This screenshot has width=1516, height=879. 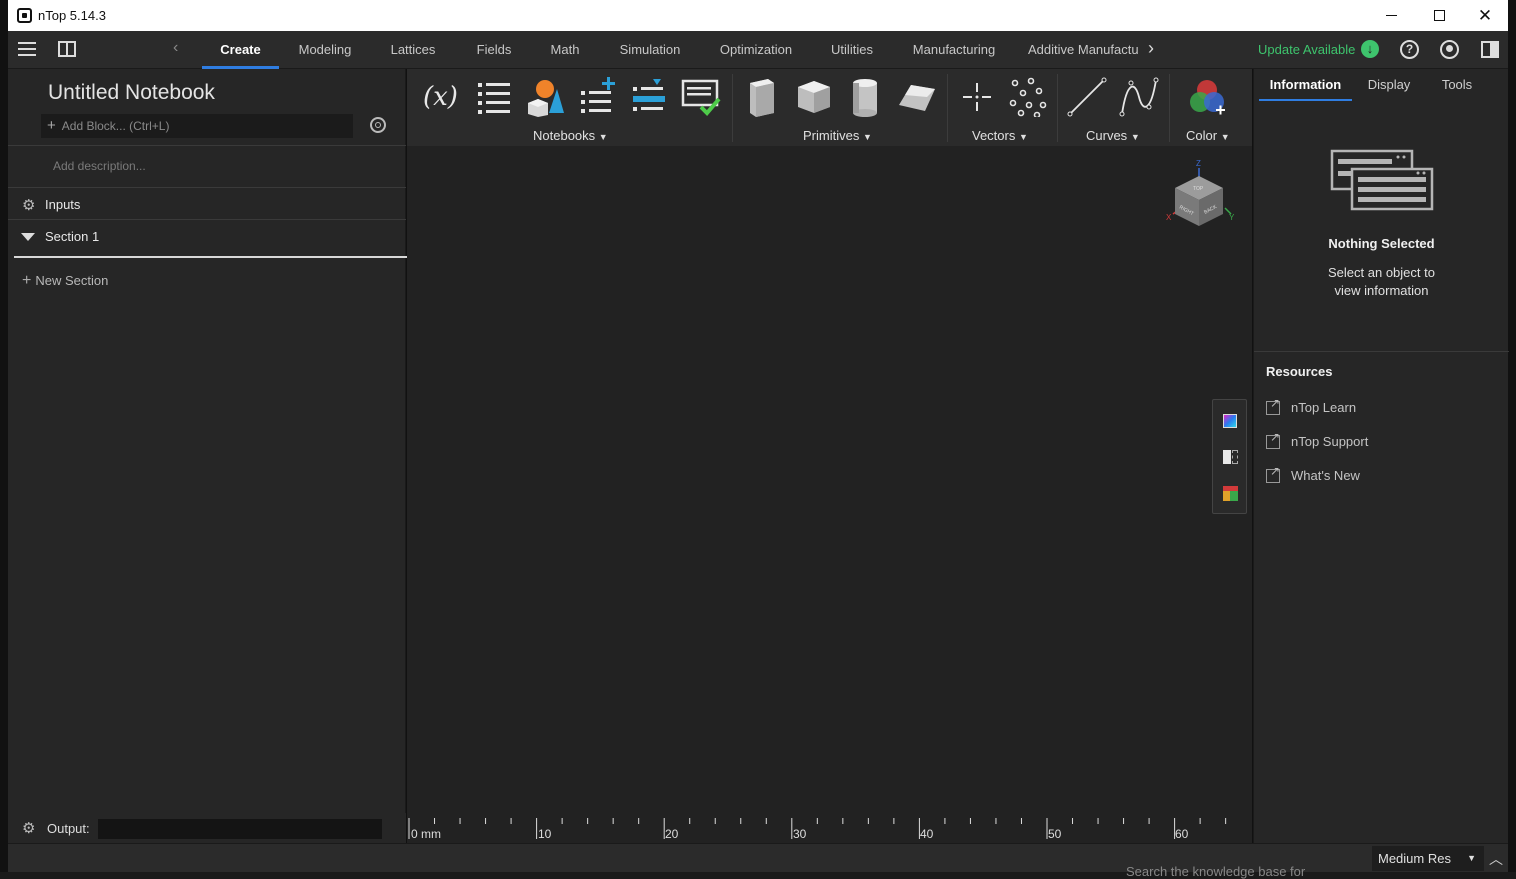 I want to click on tab-optimization: Optimization, so click(x=756, y=50).